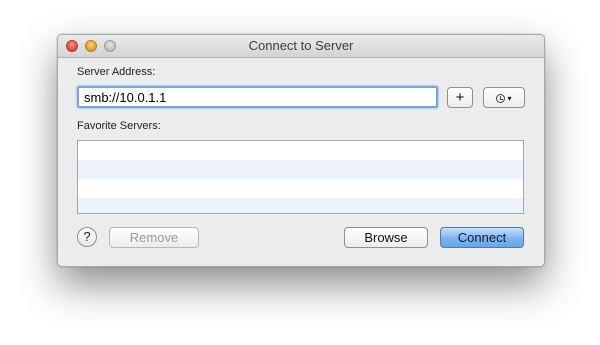 Image resolution: width=600 pixels, height=345 pixels. Describe the element at coordinates (154, 237) in the screenshot. I see `remove-button: Remove` at that location.